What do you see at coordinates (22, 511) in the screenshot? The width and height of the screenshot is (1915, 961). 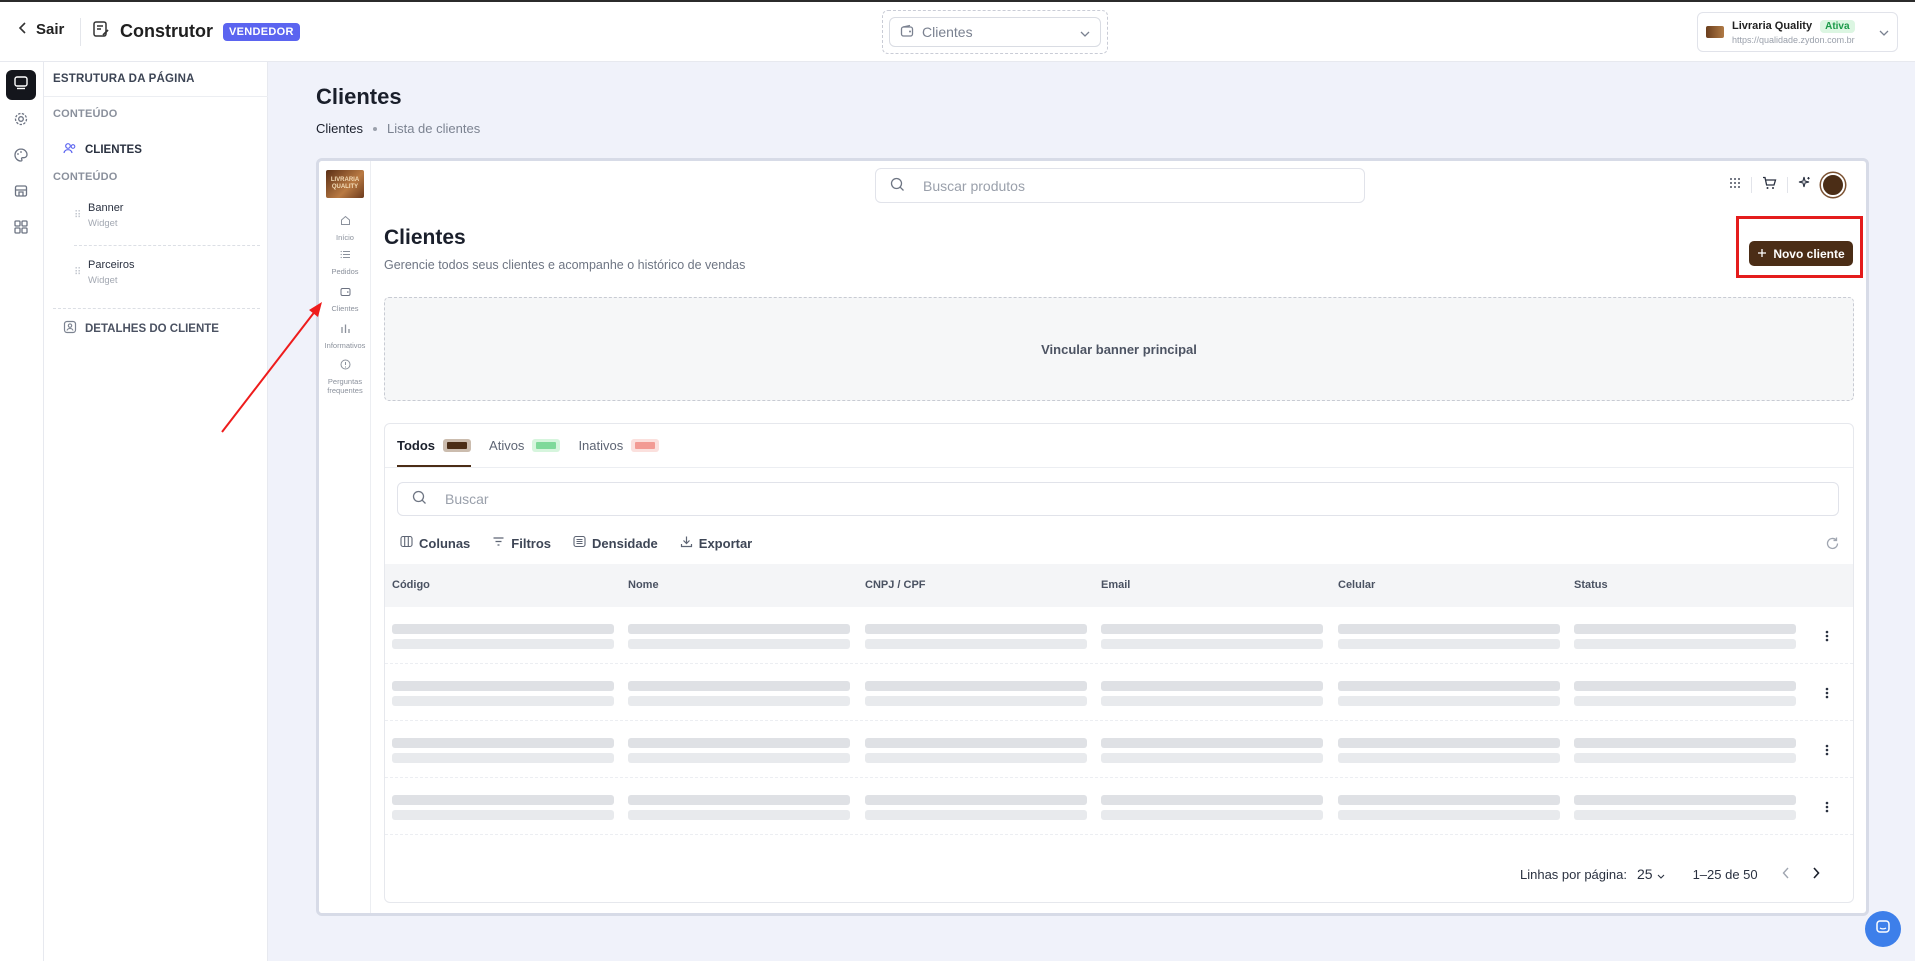 I see `tool-rail` at bounding box center [22, 511].